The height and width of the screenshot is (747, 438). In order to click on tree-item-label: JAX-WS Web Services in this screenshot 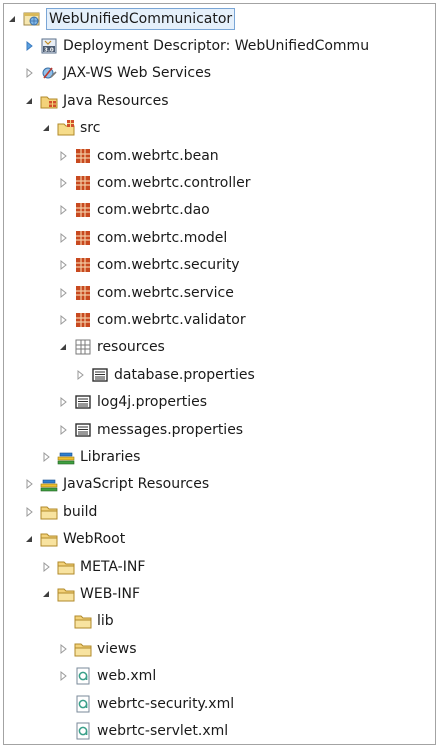, I will do `click(137, 73)`.